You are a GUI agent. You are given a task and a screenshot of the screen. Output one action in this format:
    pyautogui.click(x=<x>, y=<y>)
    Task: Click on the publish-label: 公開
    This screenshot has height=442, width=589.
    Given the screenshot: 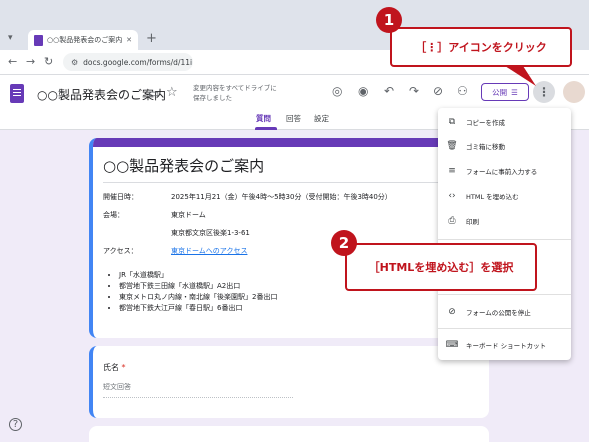 What is the action you would take?
    pyautogui.click(x=500, y=92)
    